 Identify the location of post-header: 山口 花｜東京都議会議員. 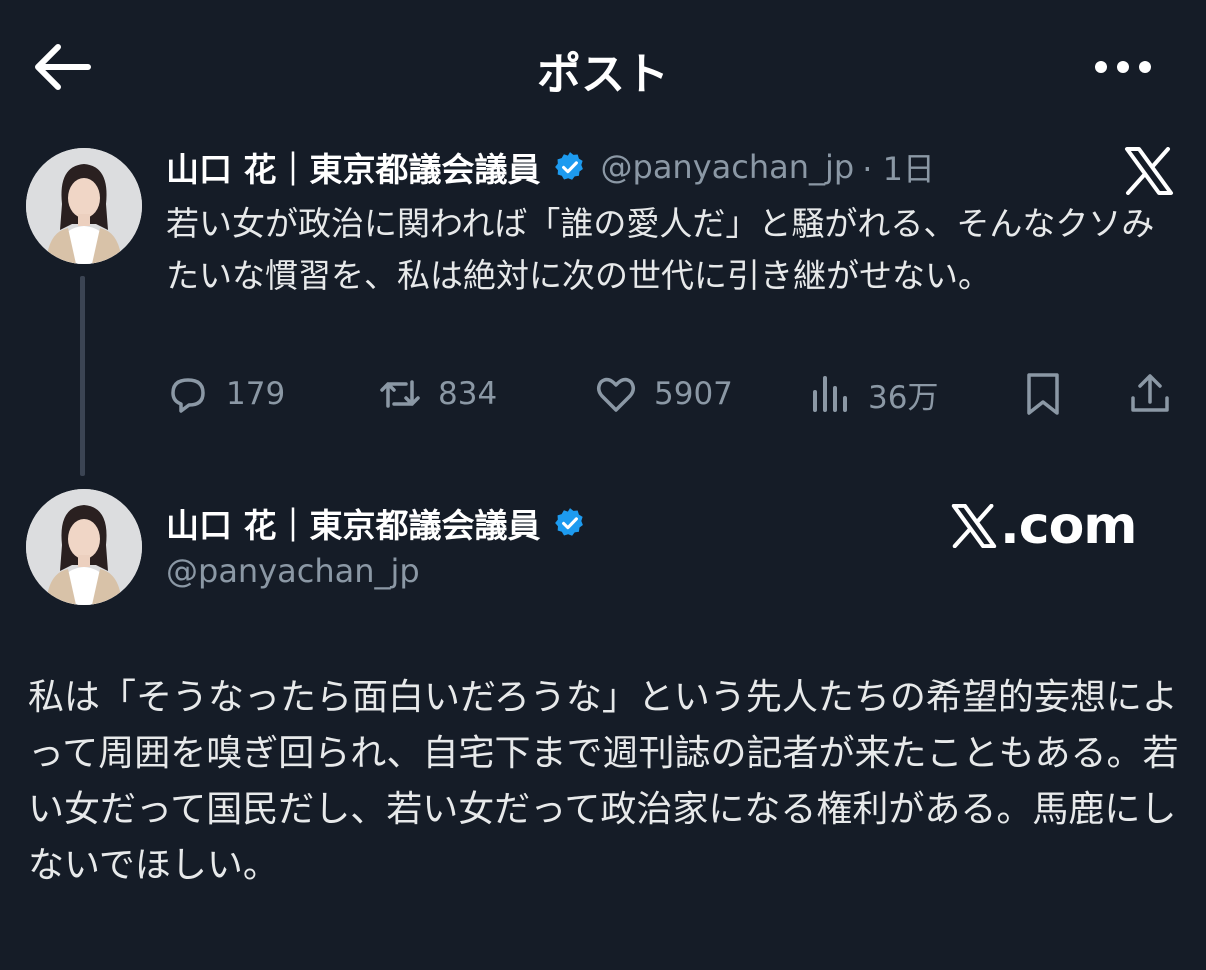
(376, 523).